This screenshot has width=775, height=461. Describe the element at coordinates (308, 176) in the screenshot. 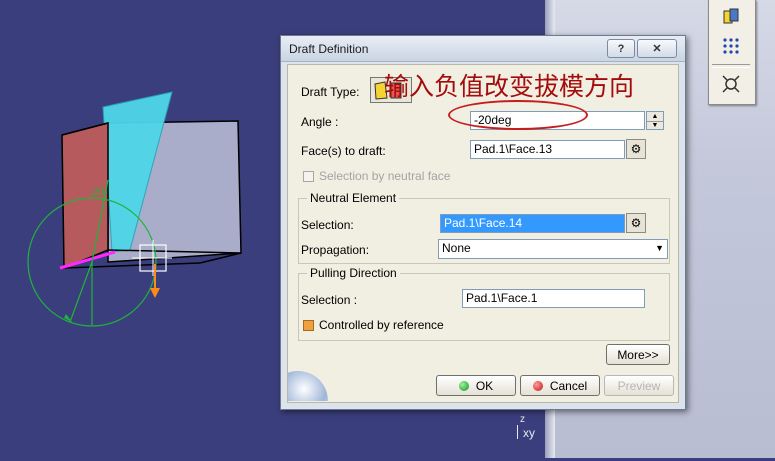

I see `neutral-face-checkbox` at that location.